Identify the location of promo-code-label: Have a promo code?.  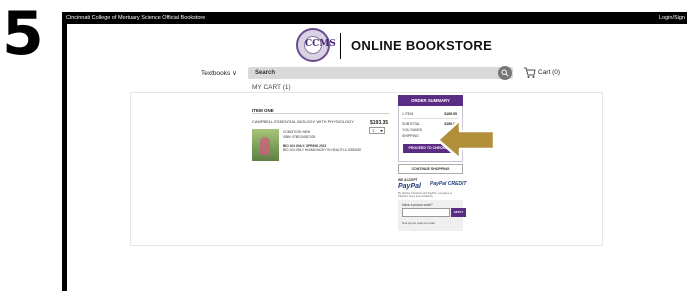
(417, 205).